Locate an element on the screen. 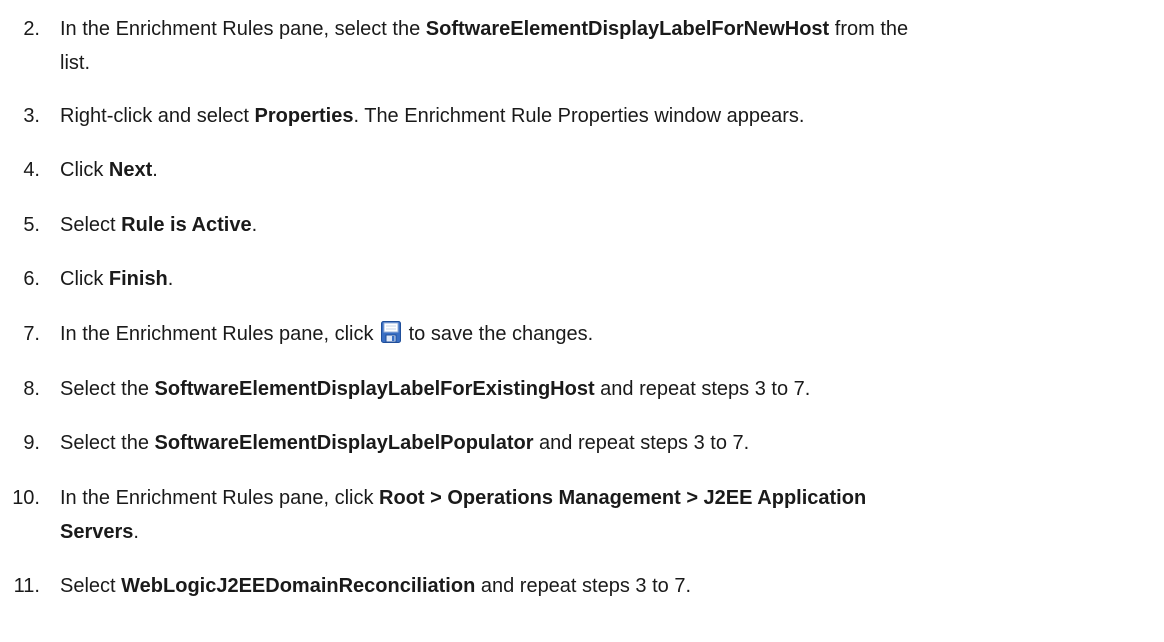 The width and height of the screenshot is (1164, 642). step-number: 2. is located at coordinates (31, 29).